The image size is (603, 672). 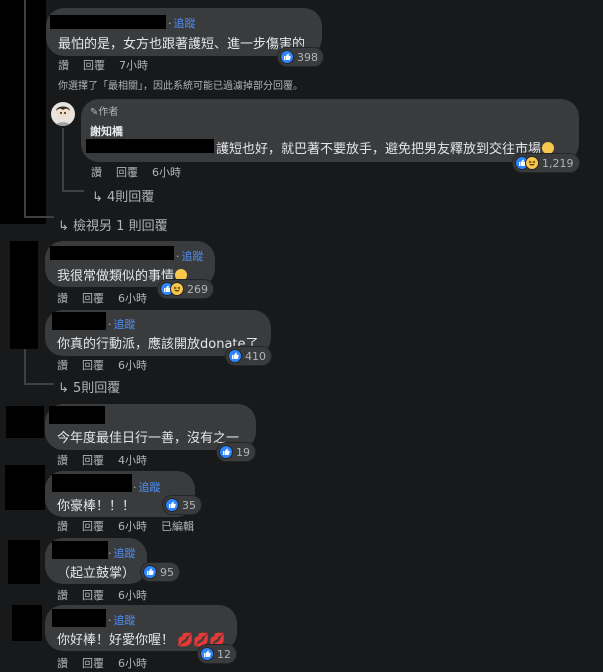 What do you see at coordinates (96, 506) in the screenshot?
I see `comment-text: 你豪棒！！！` at bounding box center [96, 506].